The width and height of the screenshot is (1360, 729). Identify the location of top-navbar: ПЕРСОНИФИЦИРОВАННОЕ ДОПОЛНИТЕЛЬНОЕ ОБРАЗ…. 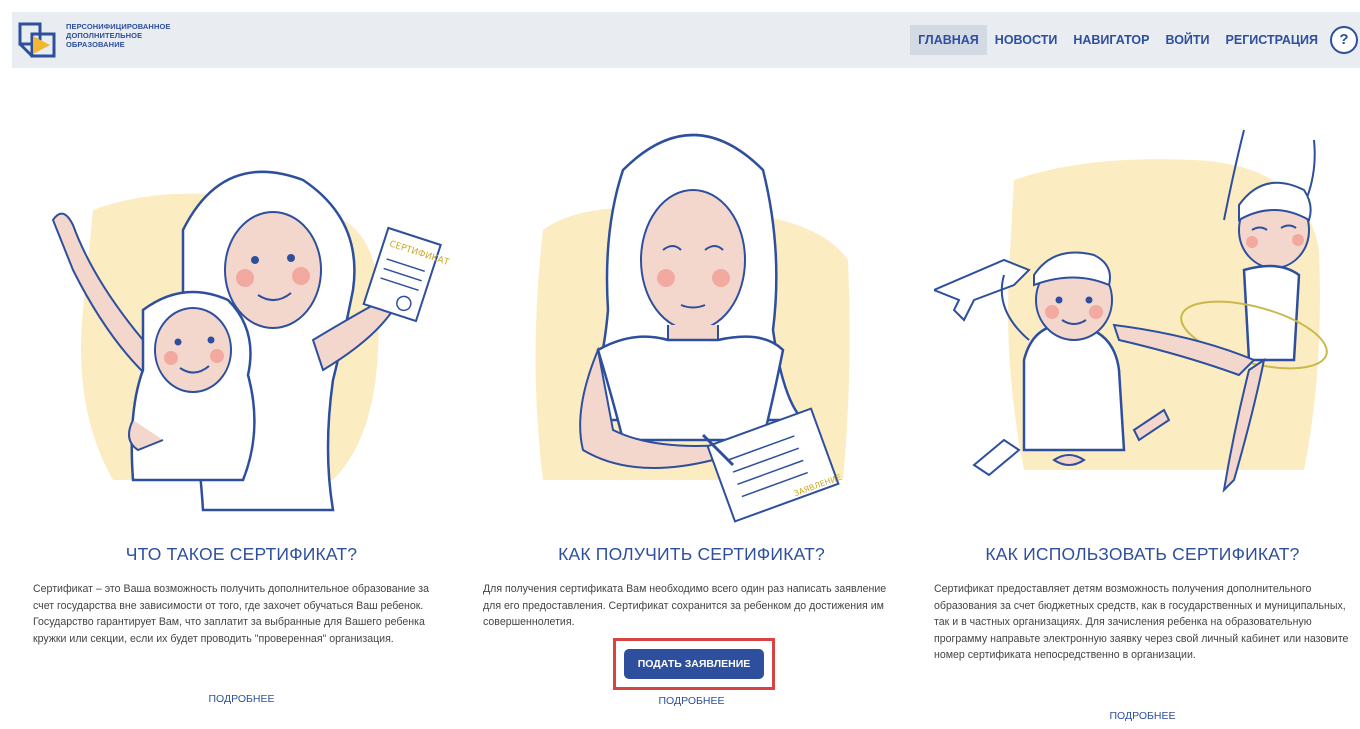
(686, 40).